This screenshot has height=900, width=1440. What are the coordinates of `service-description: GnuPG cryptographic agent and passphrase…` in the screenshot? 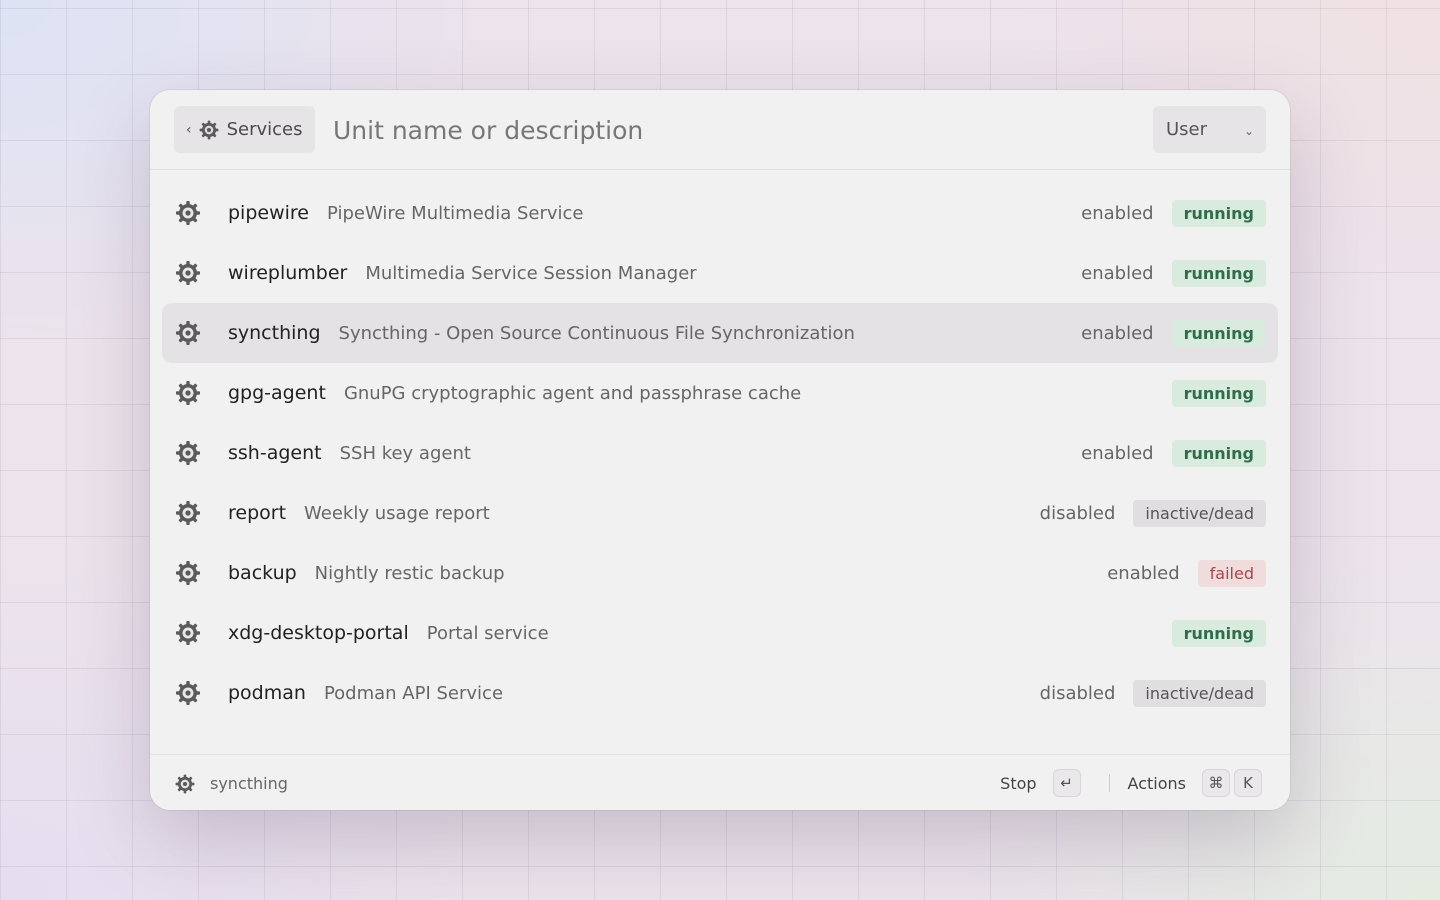 It's located at (572, 393).